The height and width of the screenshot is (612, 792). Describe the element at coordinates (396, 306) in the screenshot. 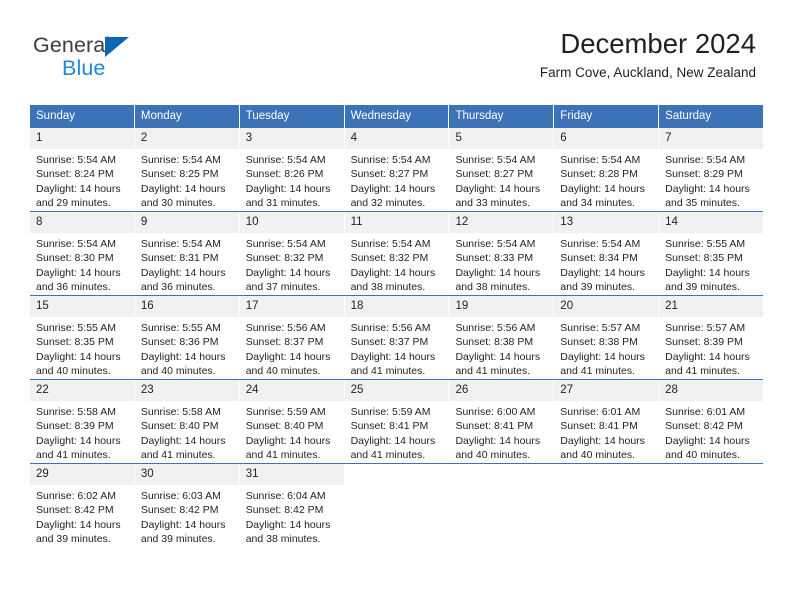

I see `day-number: 18` at that location.